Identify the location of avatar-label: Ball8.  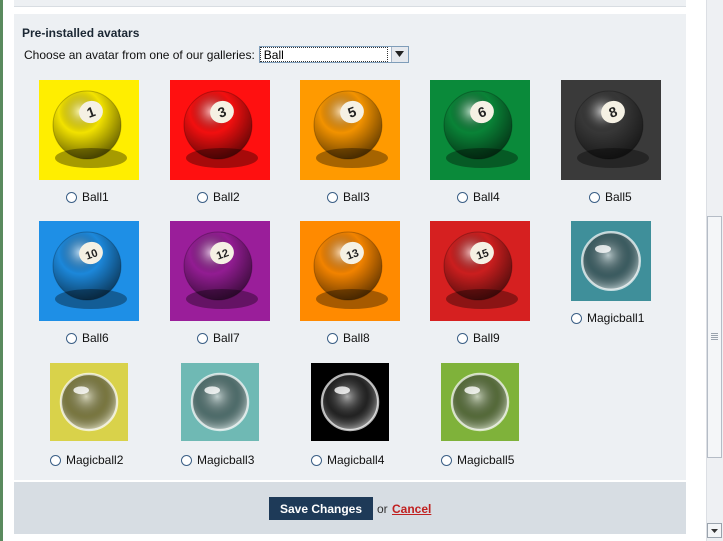
(356, 338).